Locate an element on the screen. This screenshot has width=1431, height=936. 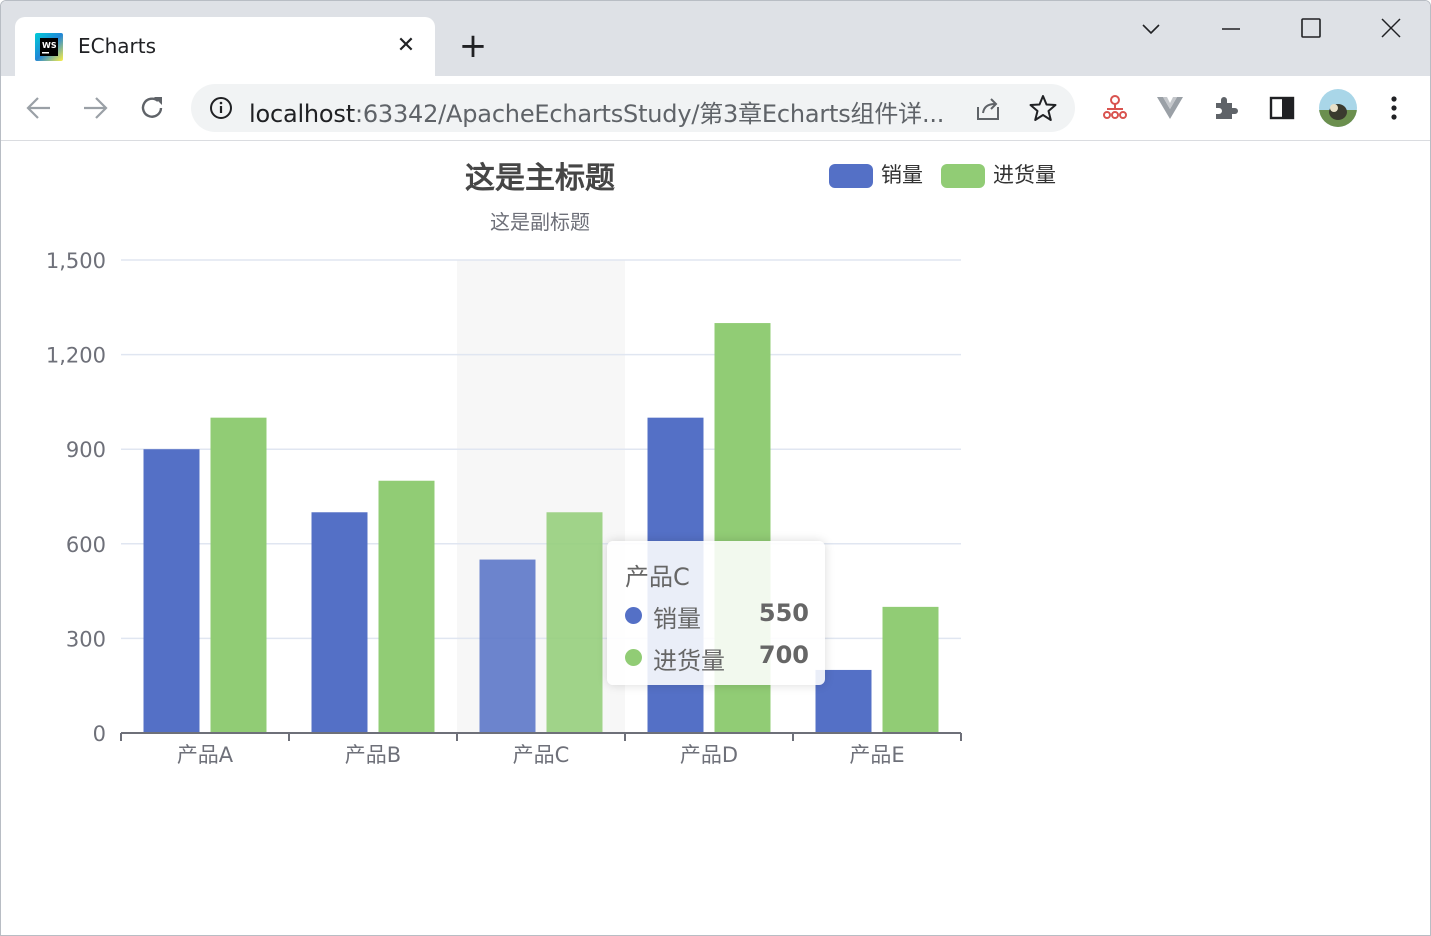
tooltip-series-name: 进货量 is located at coordinates (689, 661).